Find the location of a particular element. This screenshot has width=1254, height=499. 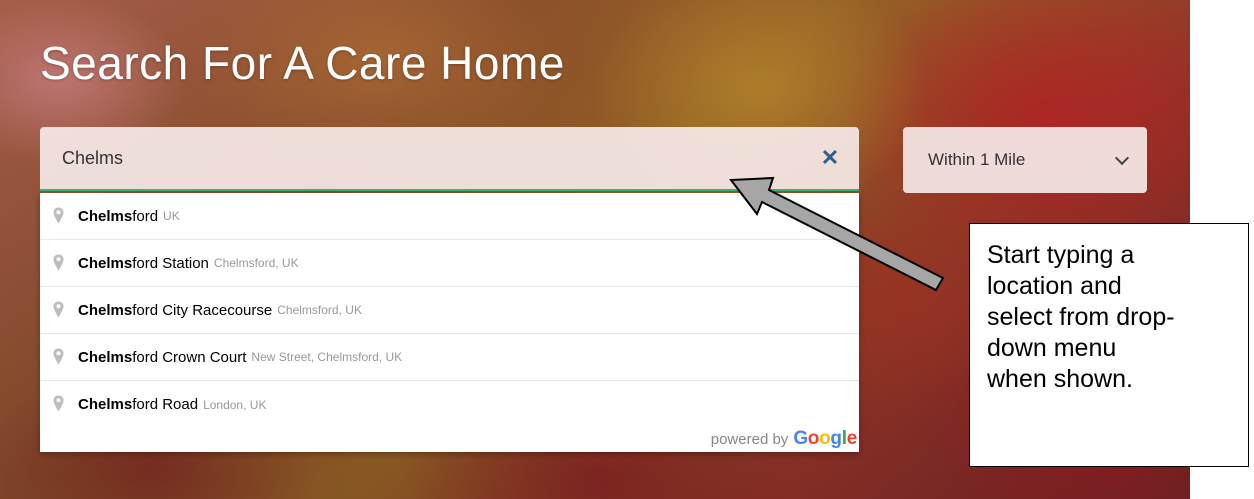

page-title: Search For A Care Home is located at coordinates (302, 63).